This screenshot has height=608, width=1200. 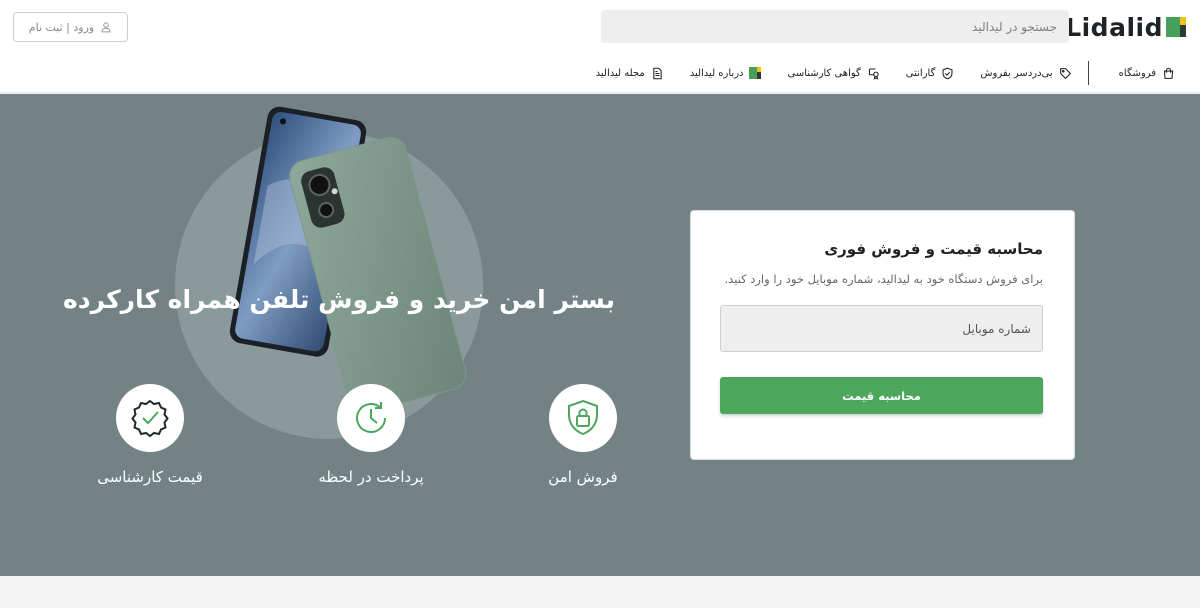 I want to click on login-register-button: ورود | ثبت نام, so click(x=70, y=27).